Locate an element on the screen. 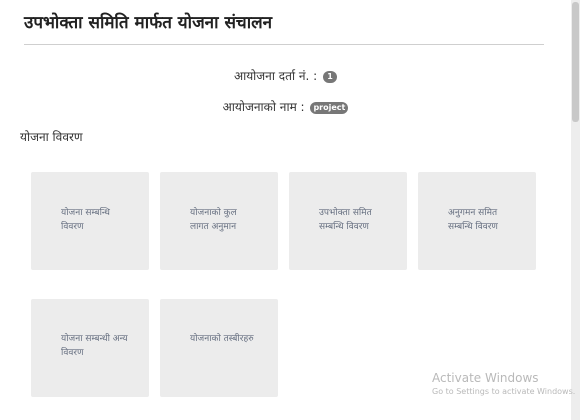  tile-label: योजना सम्बन्धि विवरण is located at coordinates (85, 220).